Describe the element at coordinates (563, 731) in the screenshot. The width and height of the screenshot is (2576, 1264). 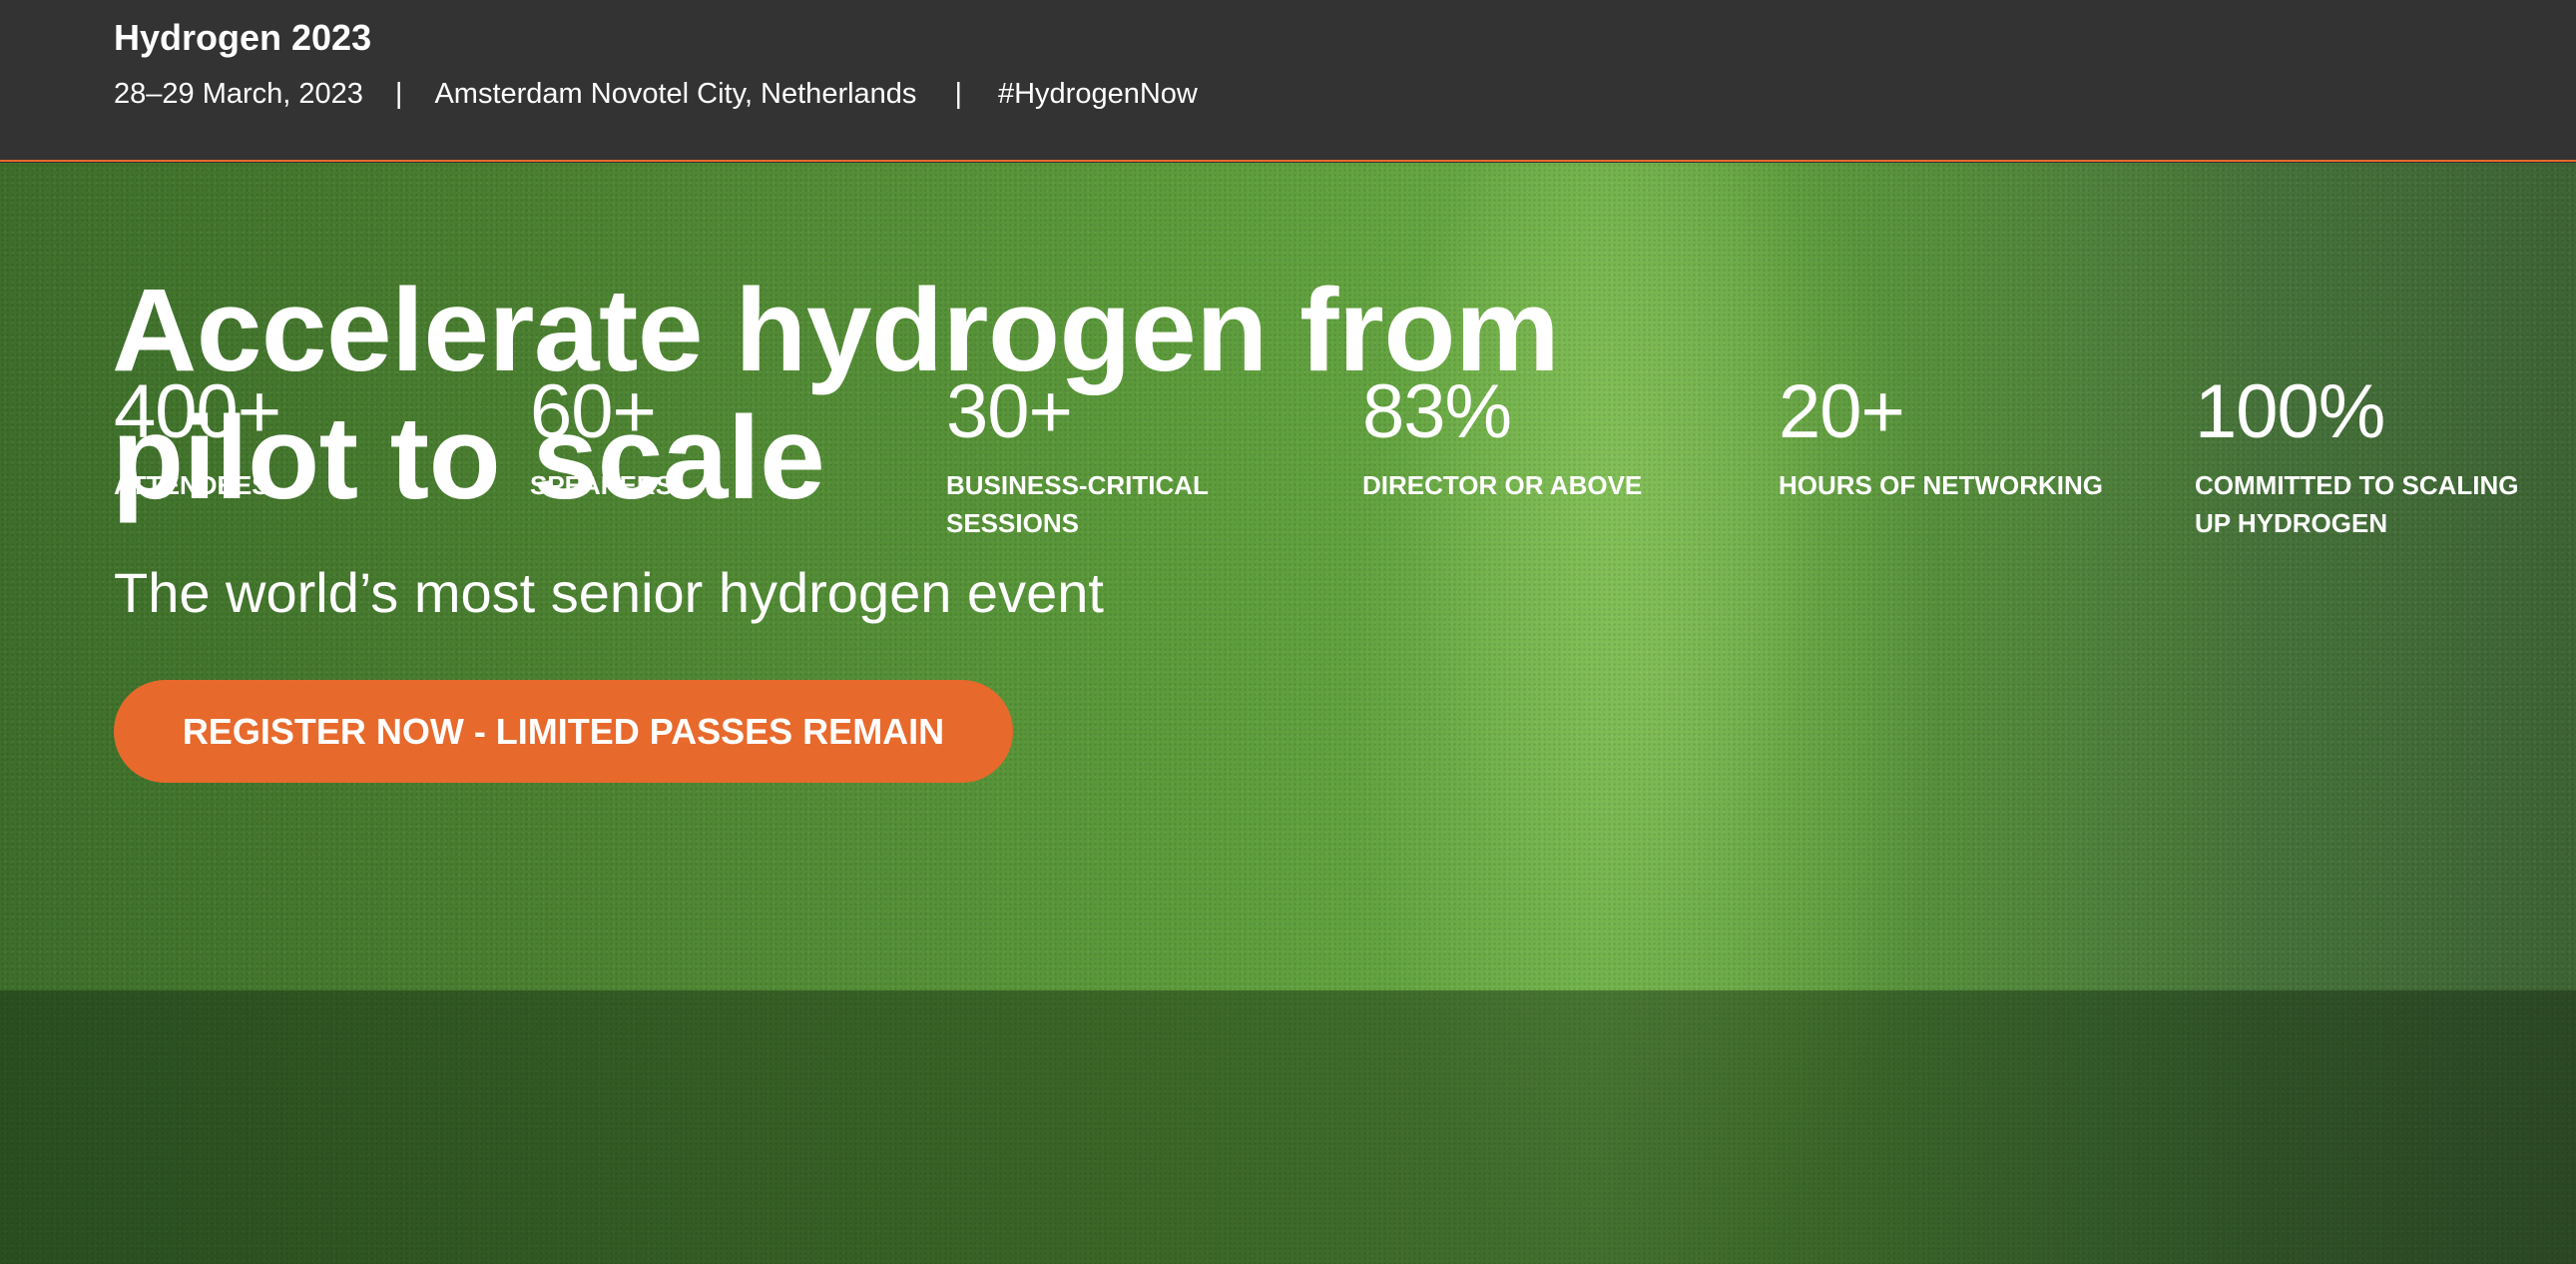
I see `register-button: REGISTER NOW - LIMITED PASSES REMAIN` at that location.